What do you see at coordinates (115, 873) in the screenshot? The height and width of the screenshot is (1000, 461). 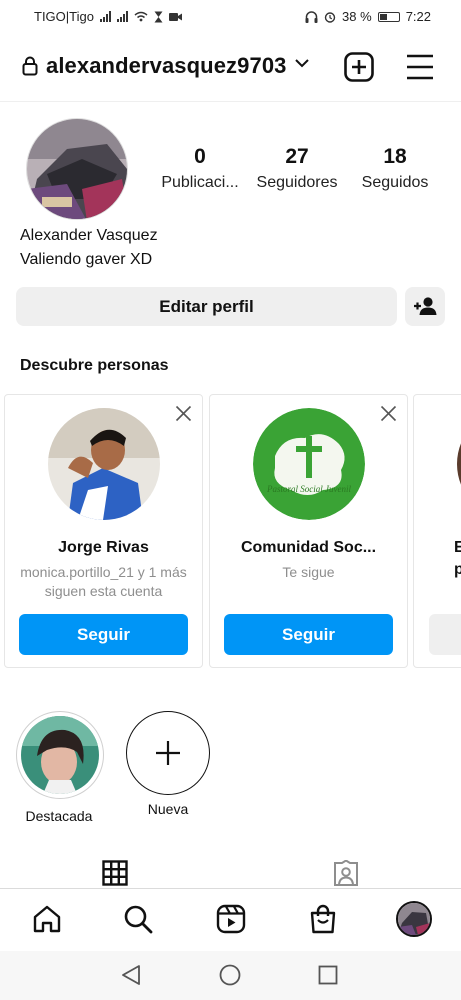 I see `grid-icon` at bounding box center [115, 873].